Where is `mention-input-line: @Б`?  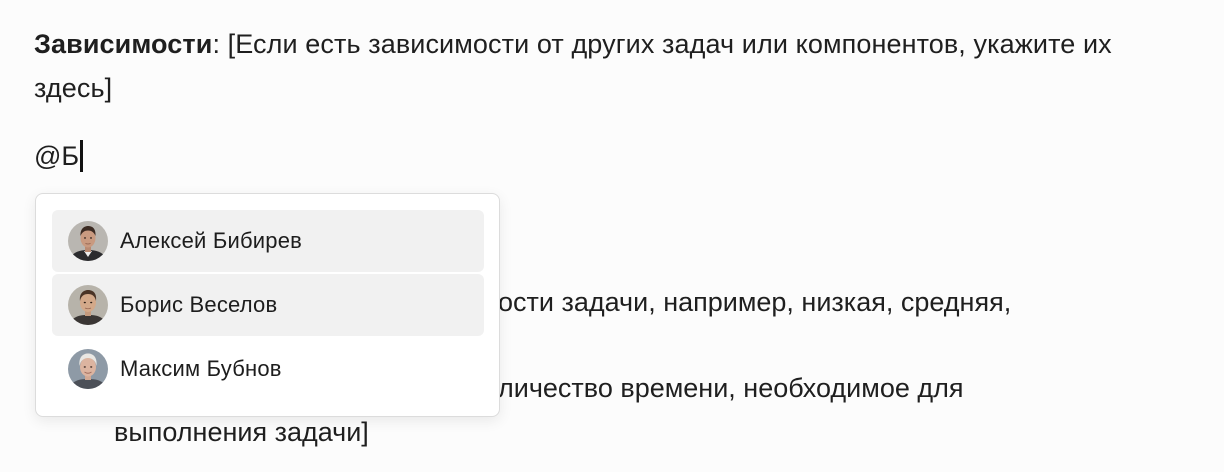
mention-input-line: @Б is located at coordinates (59, 156).